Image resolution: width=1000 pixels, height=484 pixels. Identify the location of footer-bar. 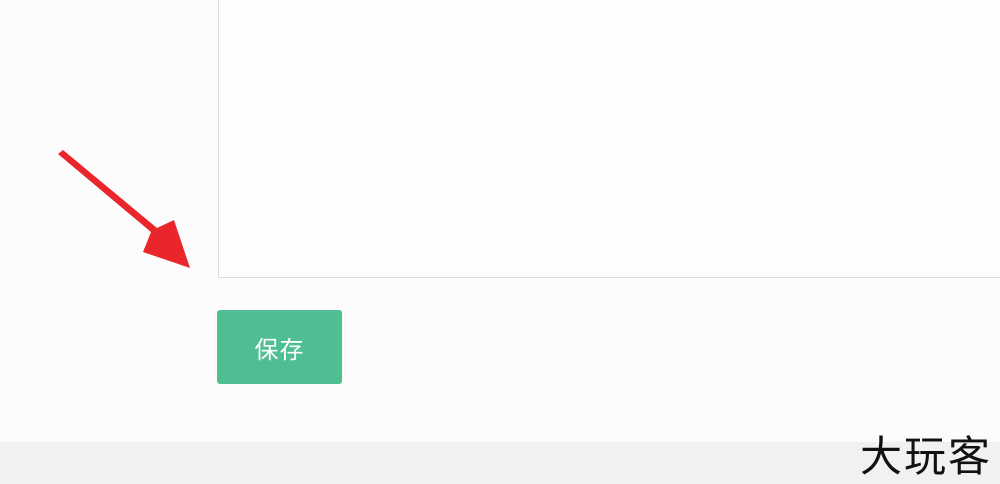
(500, 463).